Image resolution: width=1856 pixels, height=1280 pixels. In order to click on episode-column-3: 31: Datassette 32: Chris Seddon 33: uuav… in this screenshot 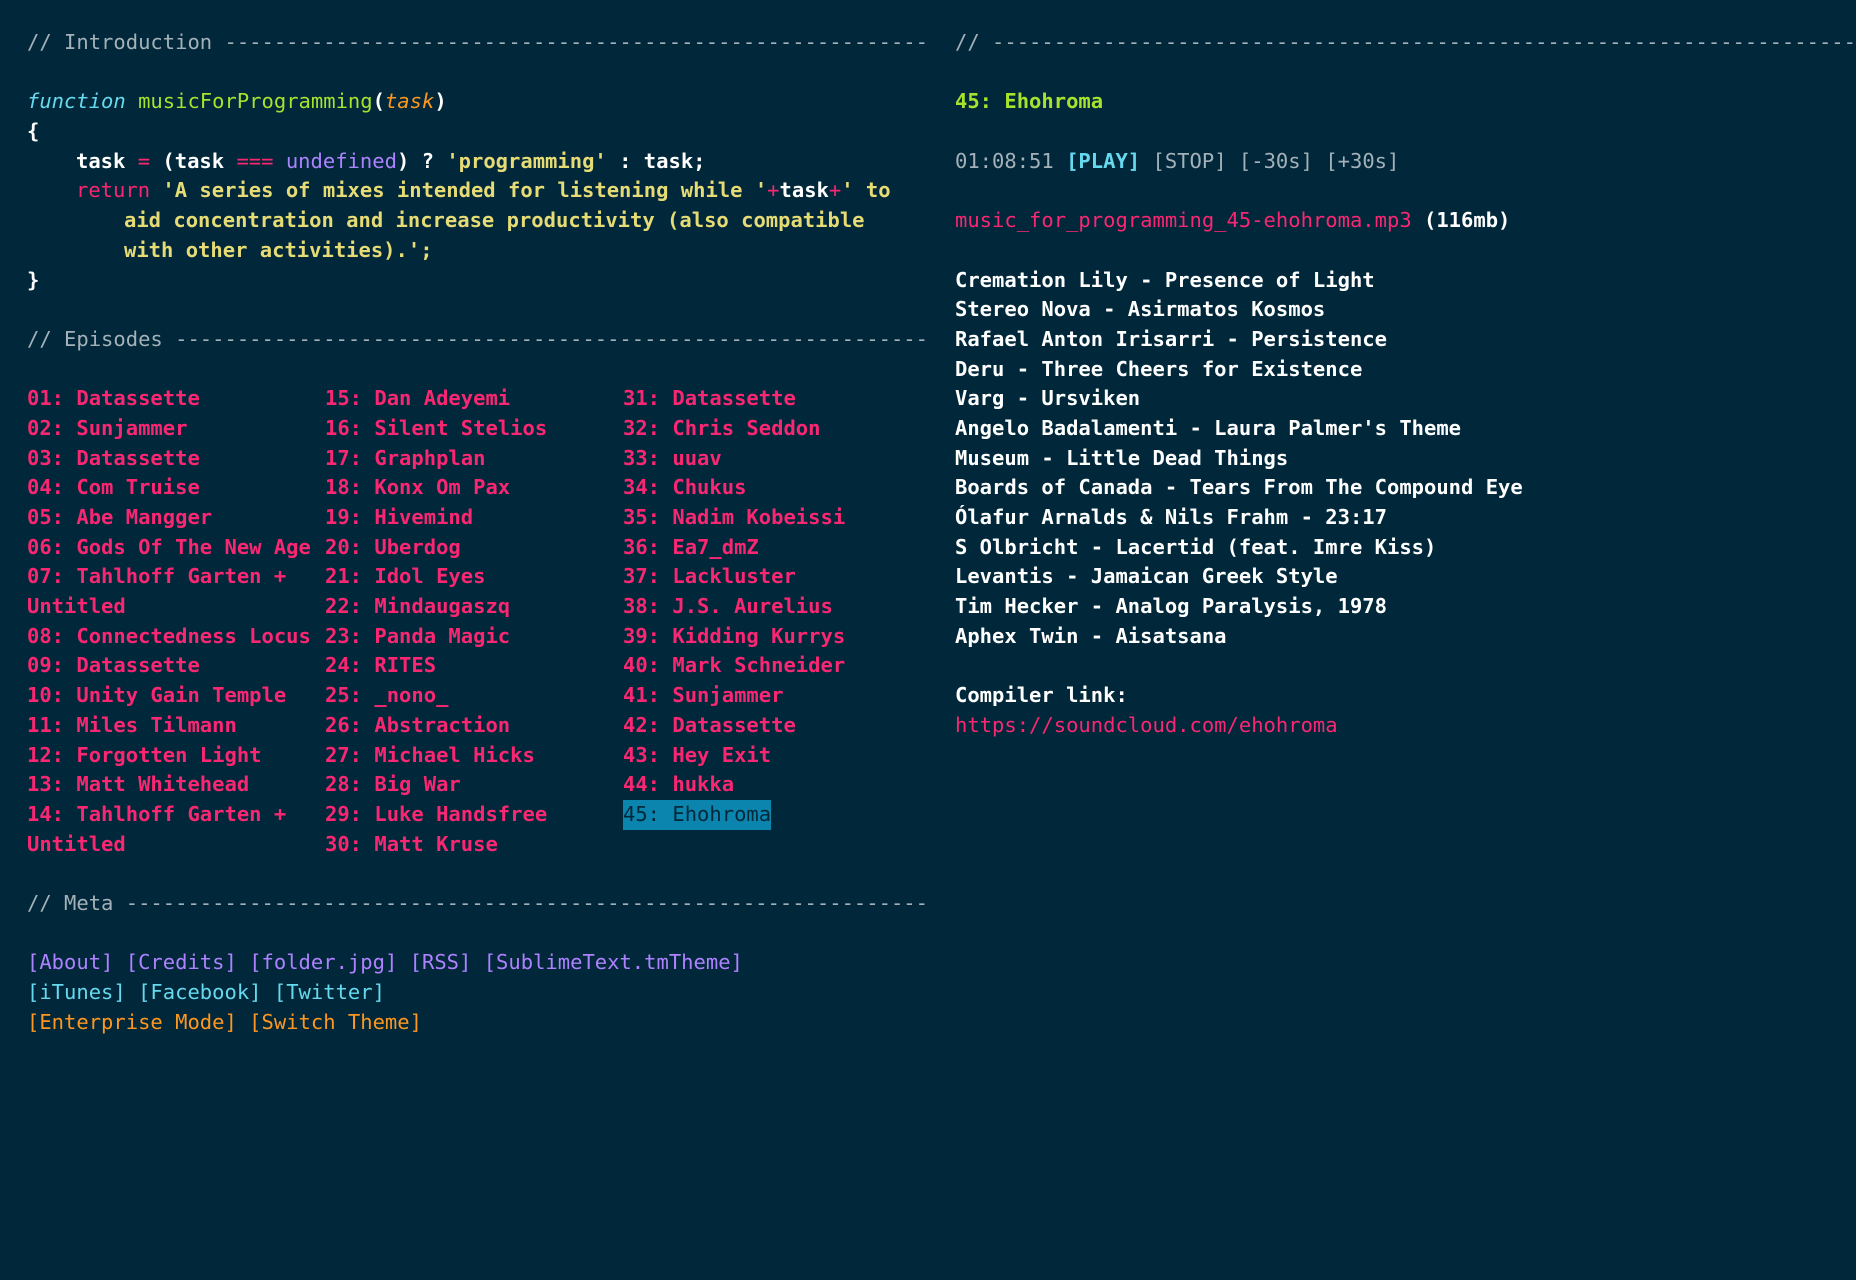, I will do `click(773, 621)`.